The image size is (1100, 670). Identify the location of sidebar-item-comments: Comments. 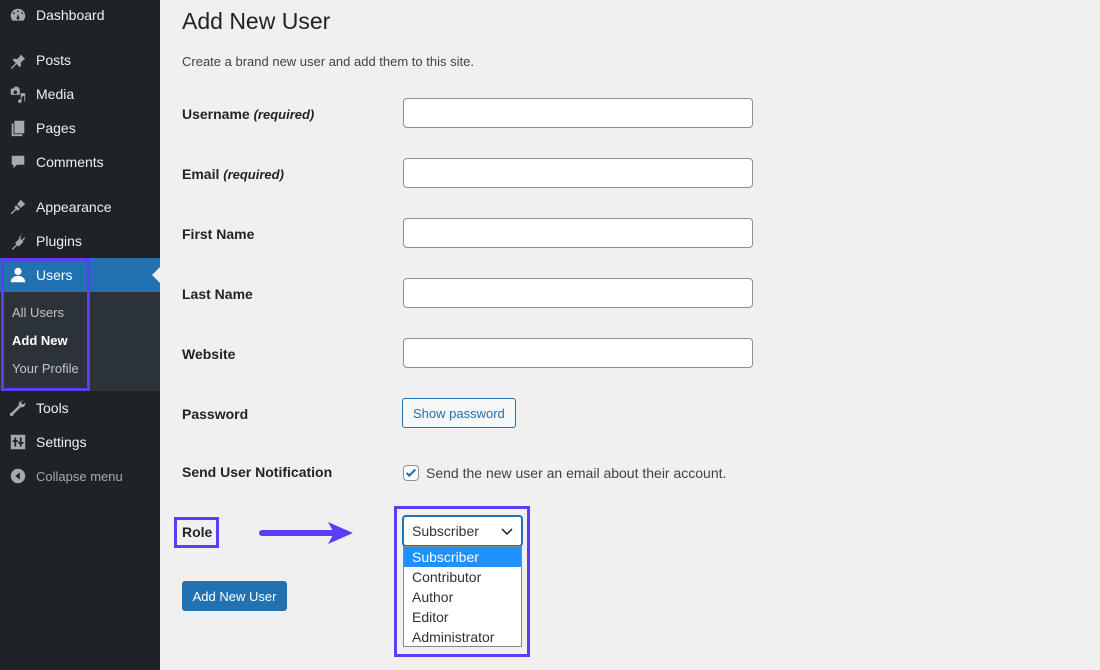
(80, 162).